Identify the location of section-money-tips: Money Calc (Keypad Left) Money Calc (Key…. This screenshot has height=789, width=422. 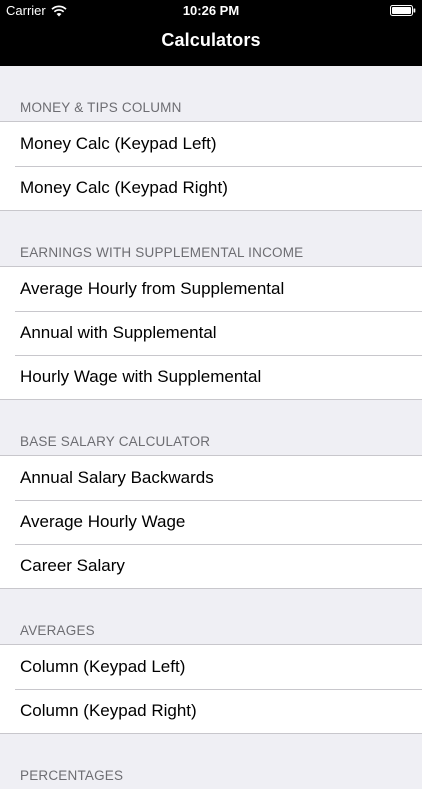
(211, 166).